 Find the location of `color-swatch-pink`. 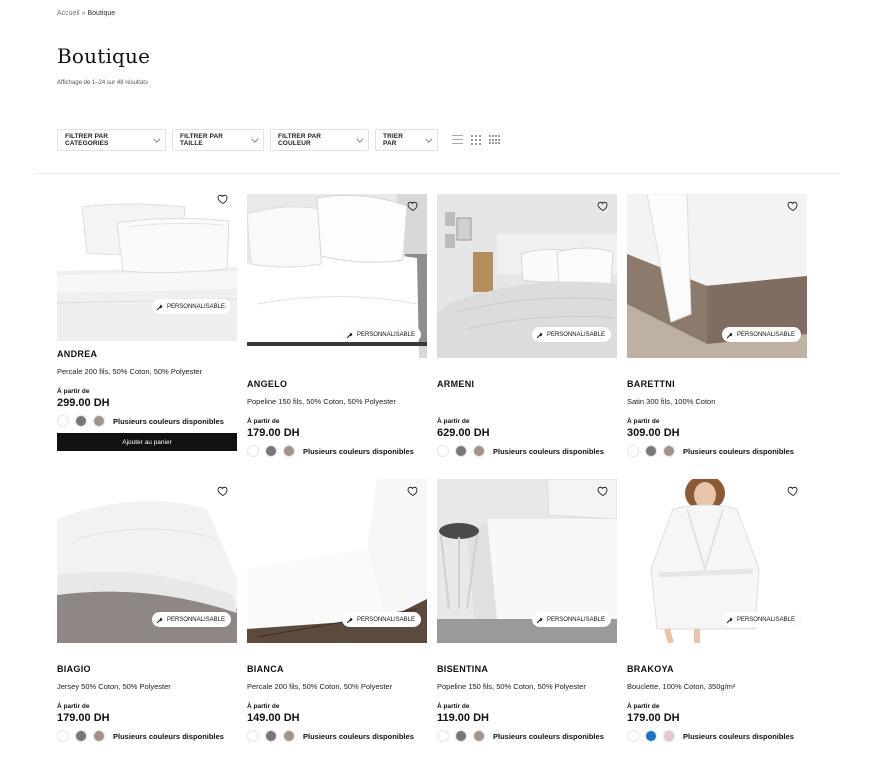

color-swatch-pink is located at coordinates (669, 736).